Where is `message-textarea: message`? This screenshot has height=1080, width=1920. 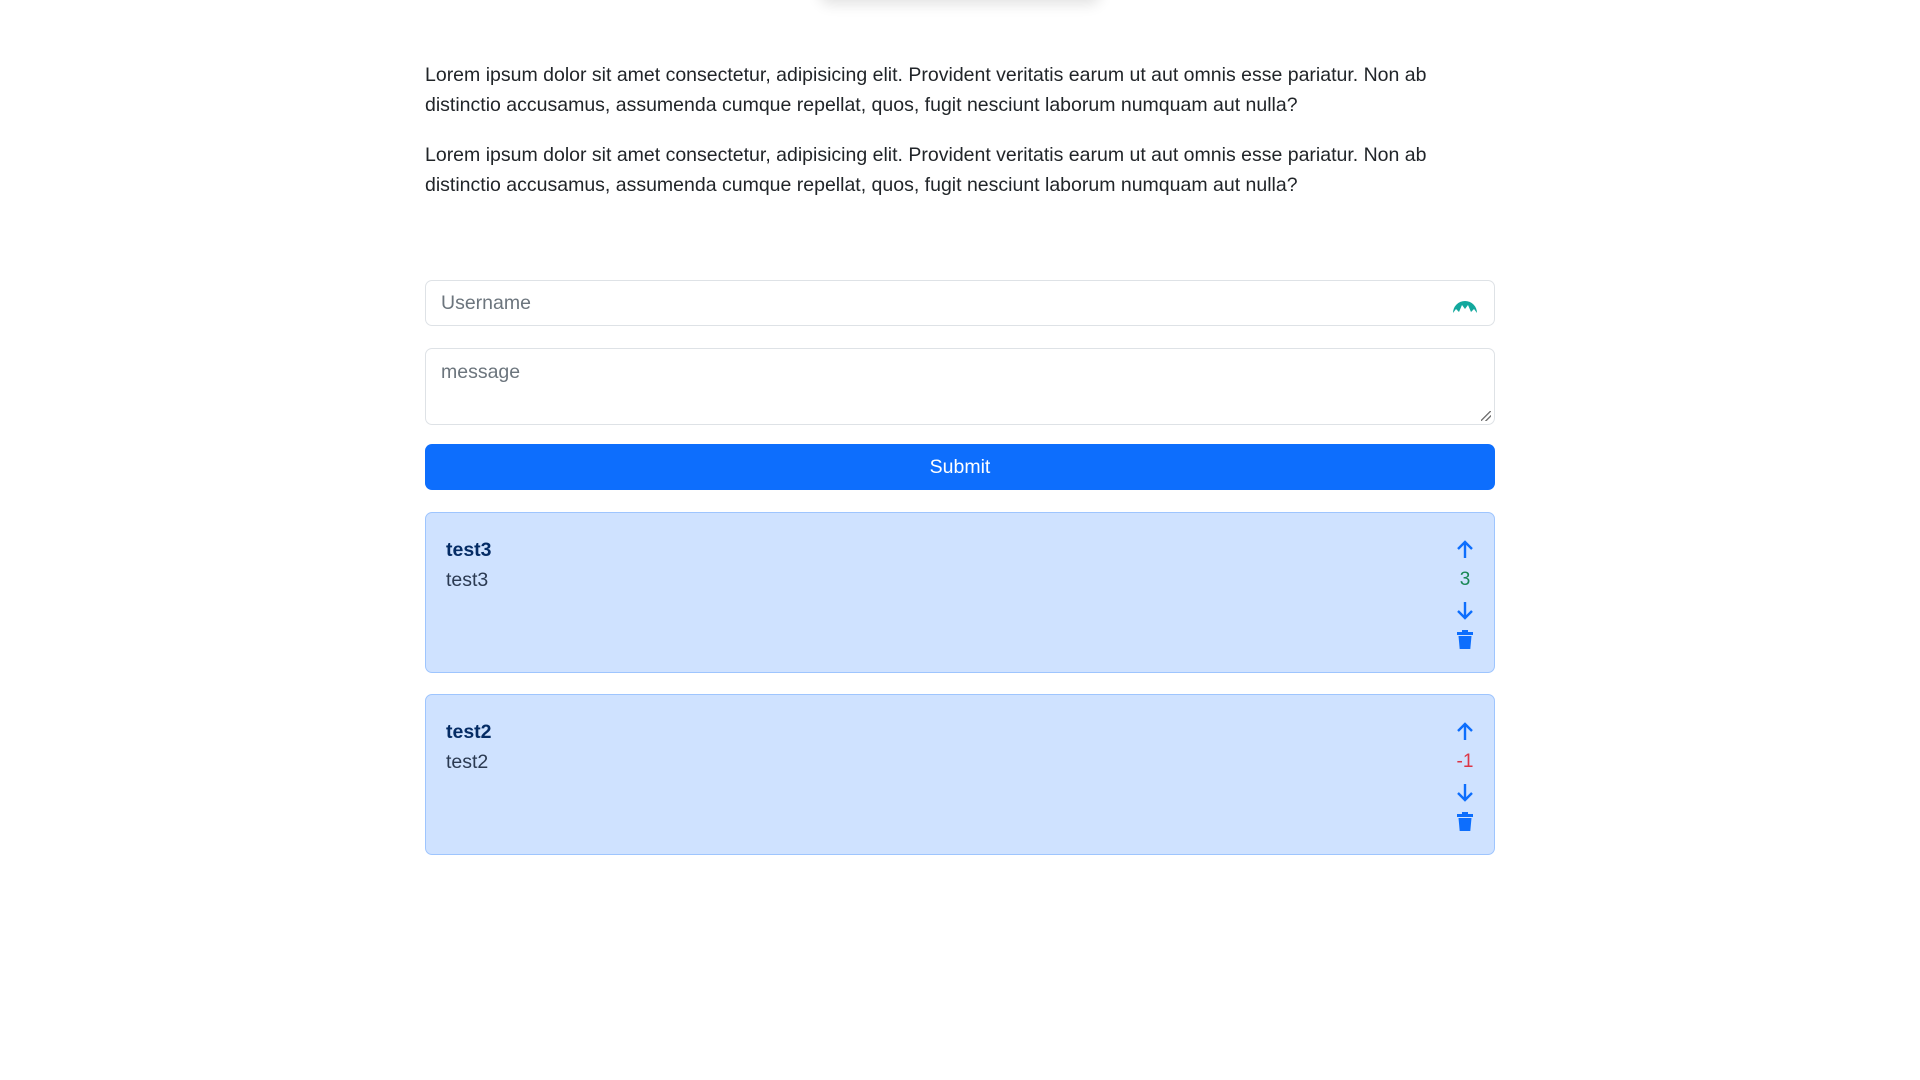 message-textarea: message is located at coordinates (960, 386).